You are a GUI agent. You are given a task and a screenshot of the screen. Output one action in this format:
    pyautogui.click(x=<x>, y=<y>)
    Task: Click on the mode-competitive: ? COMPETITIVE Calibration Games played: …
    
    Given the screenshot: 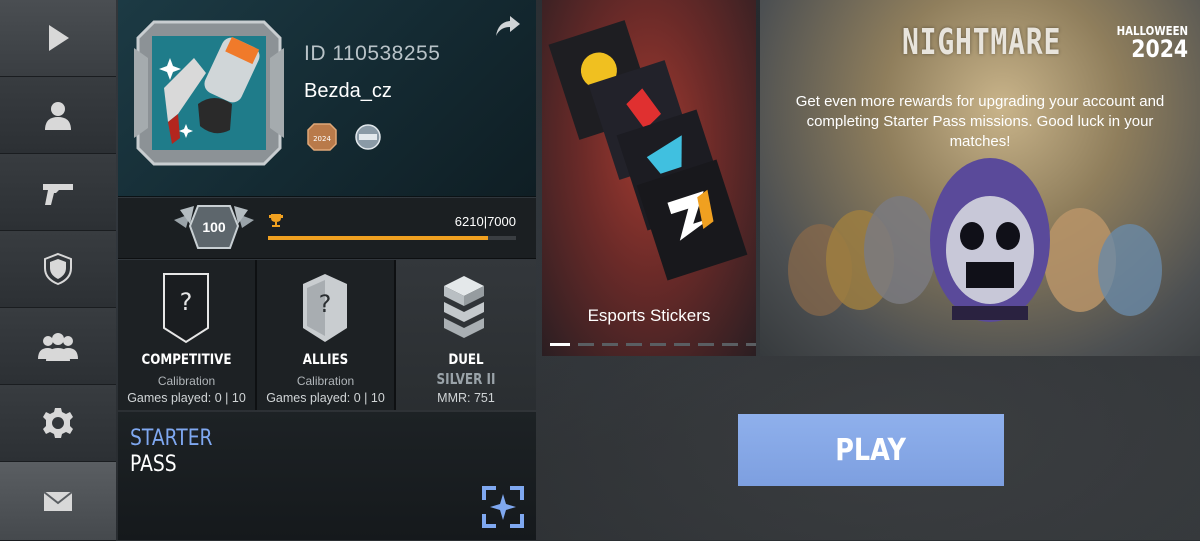 What is the action you would take?
    pyautogui.click(x=187, y=335)
    